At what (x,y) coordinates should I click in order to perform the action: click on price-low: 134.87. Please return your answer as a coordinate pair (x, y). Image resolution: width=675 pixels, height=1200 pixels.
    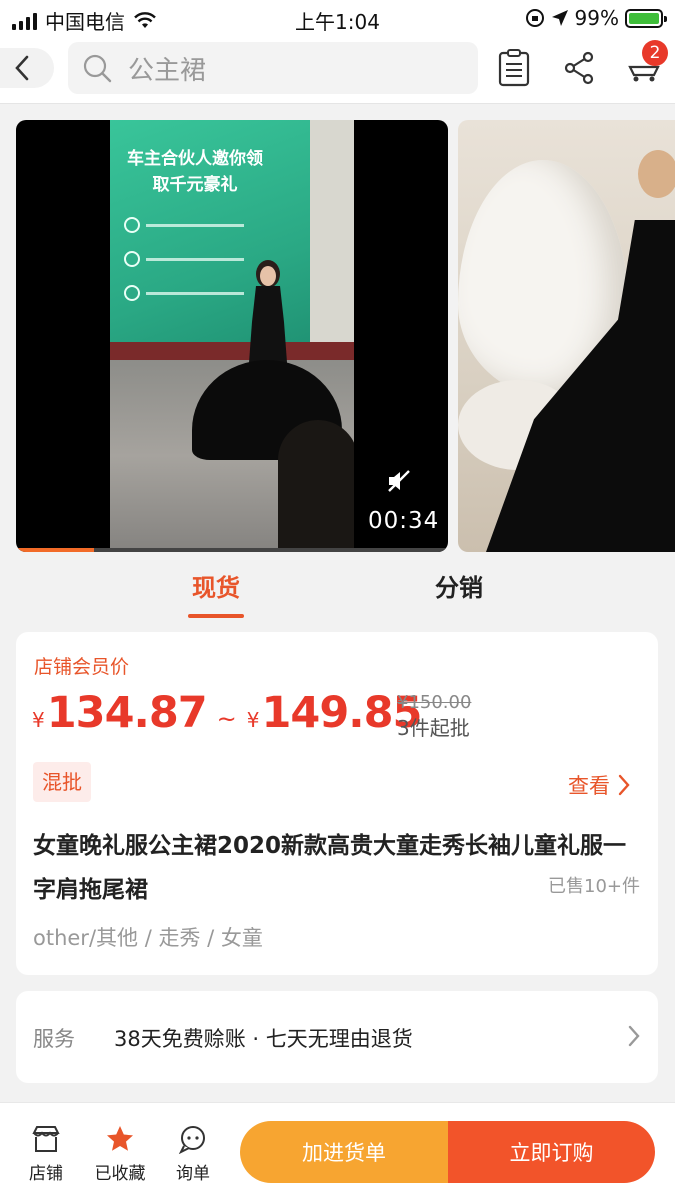
    Looking at the image, I should click on (127, 713).